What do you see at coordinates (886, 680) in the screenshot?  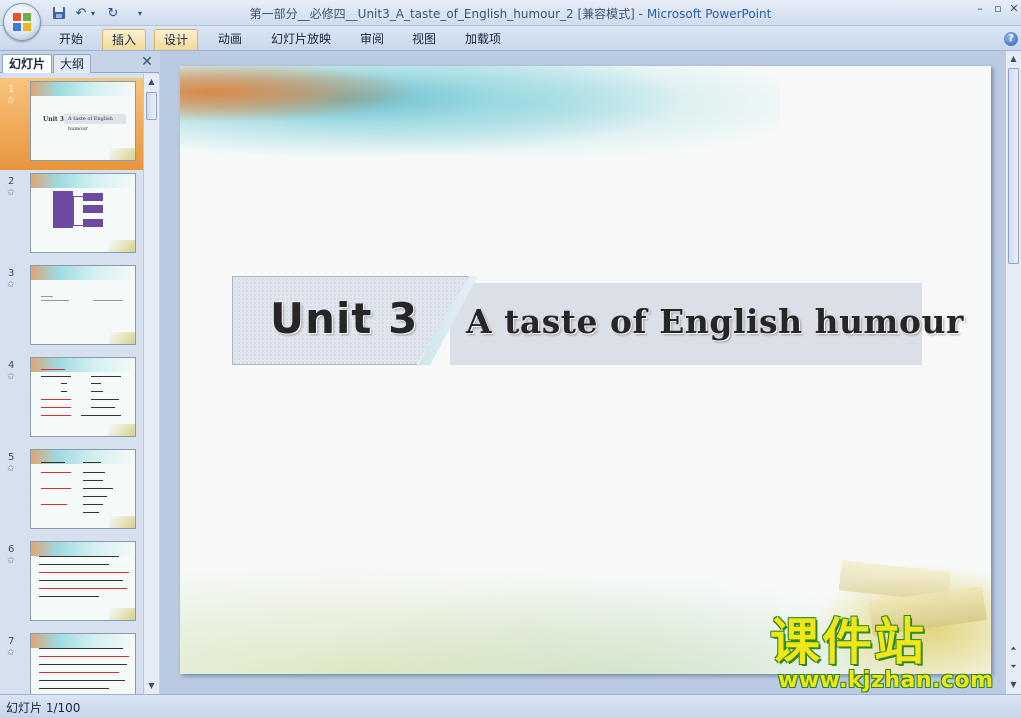 I see `watermark-url: www.kjzhan.com` at bounding box center [886, 680].